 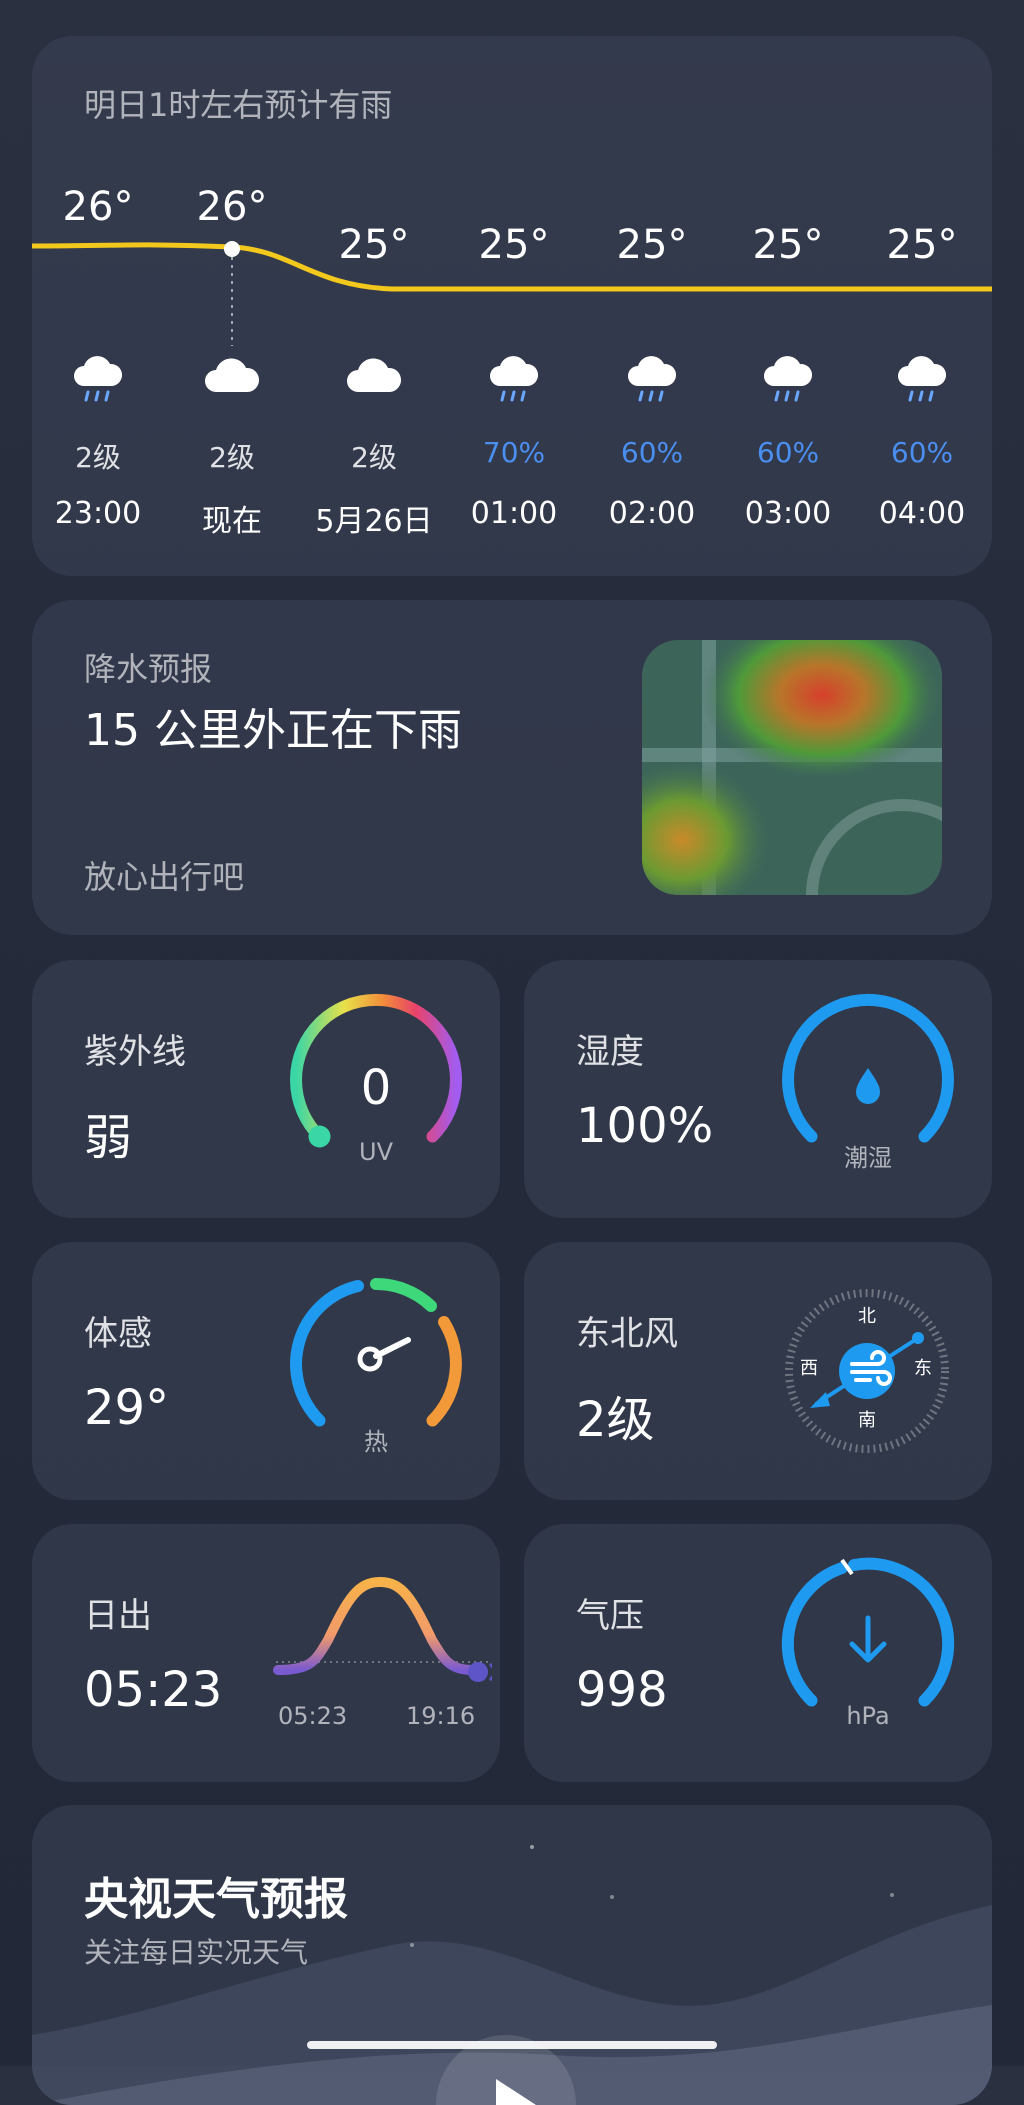 I want to click on radar-map-thumbnail, so click(x=792, y=767).